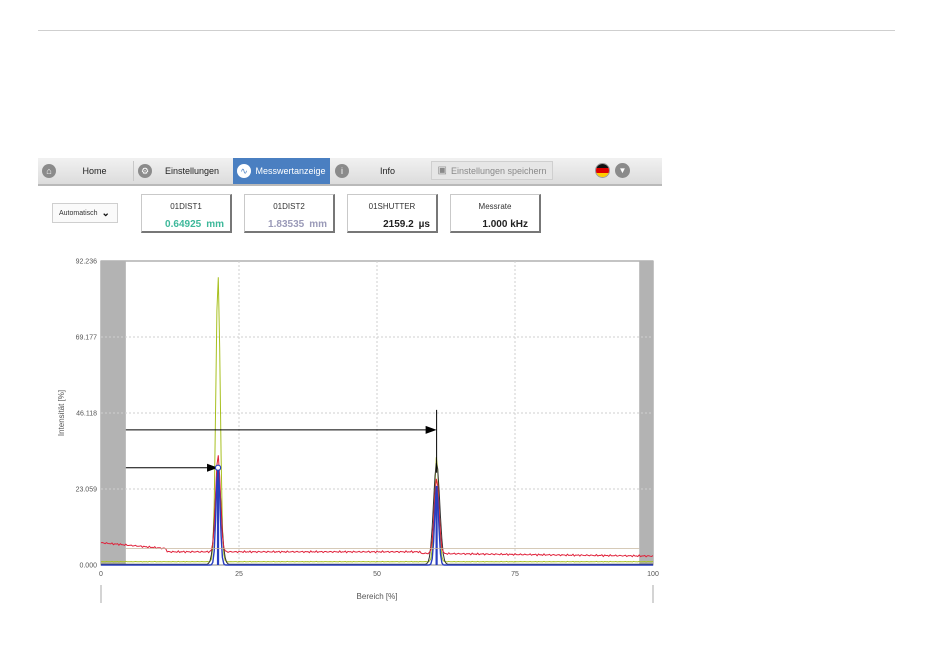  What do you see at coordinates (61, 413) in the screenshot?
I see `y-axis-label: Intensität [%]` at bounding box center [61, 413].